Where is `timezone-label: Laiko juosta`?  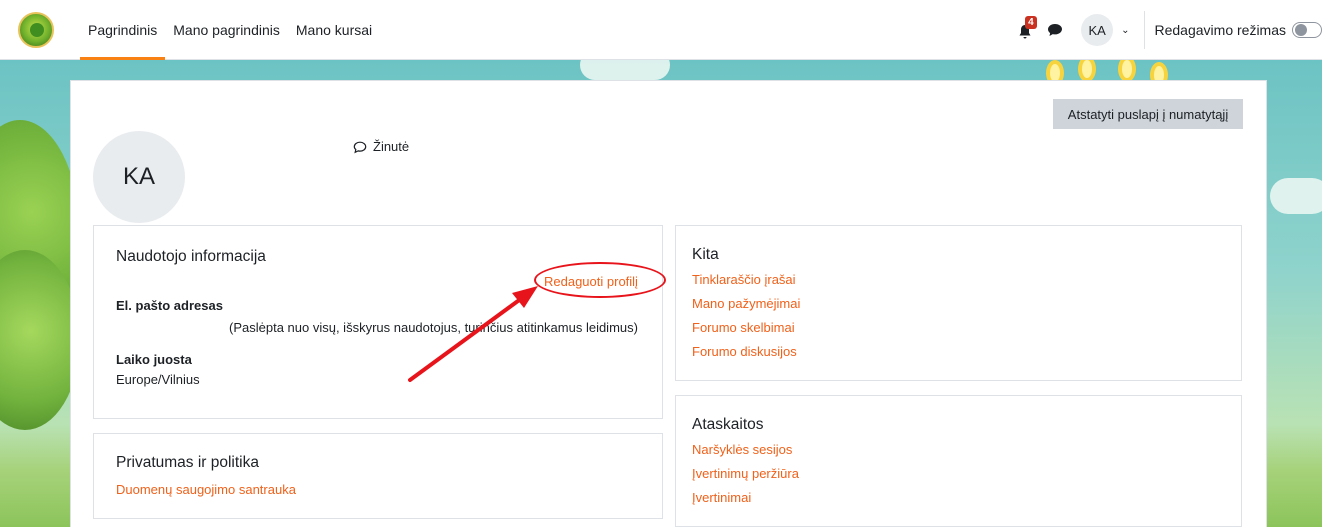
timezone-label: Laiko juosta is located at coordinates (154, 359).